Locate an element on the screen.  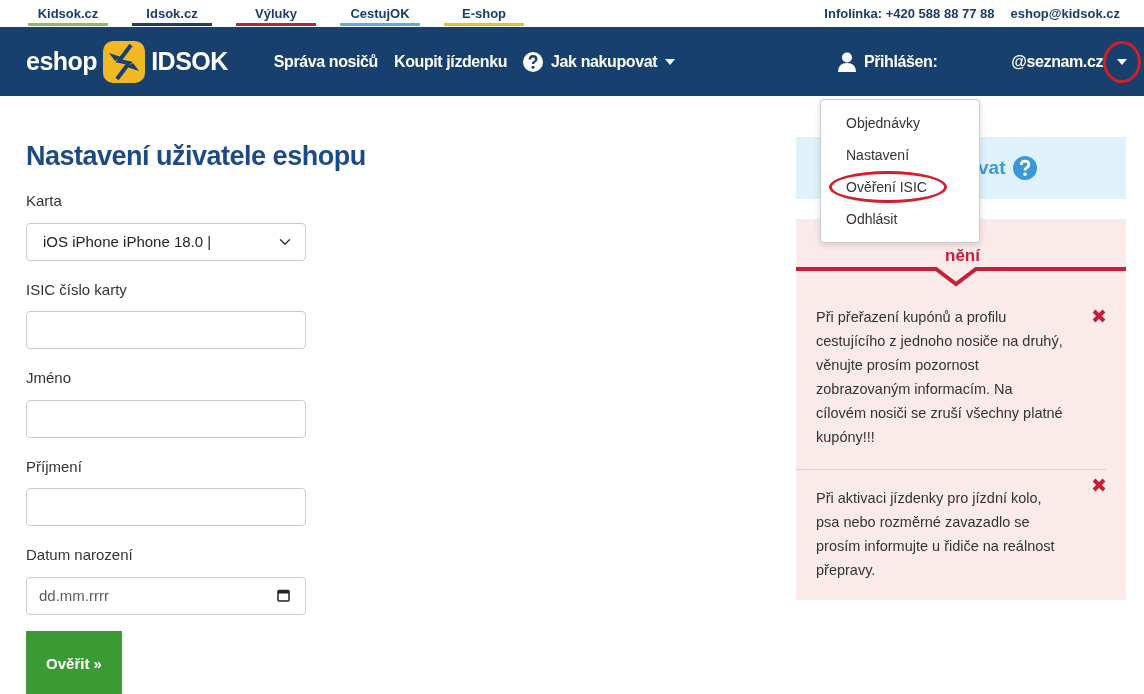
field-label: Jméno is located at coordinates (49, 378).